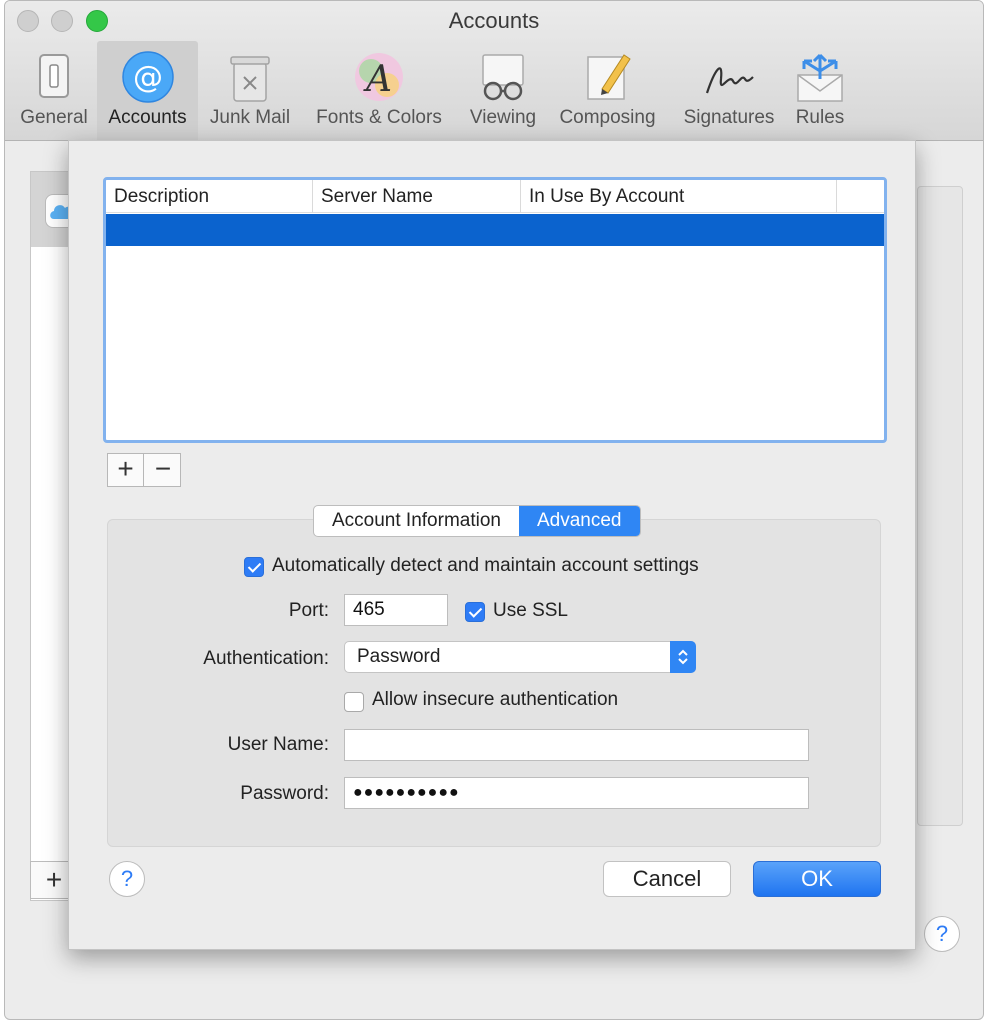  I want to click on envelope-arrows-icon, so click(820, 77).